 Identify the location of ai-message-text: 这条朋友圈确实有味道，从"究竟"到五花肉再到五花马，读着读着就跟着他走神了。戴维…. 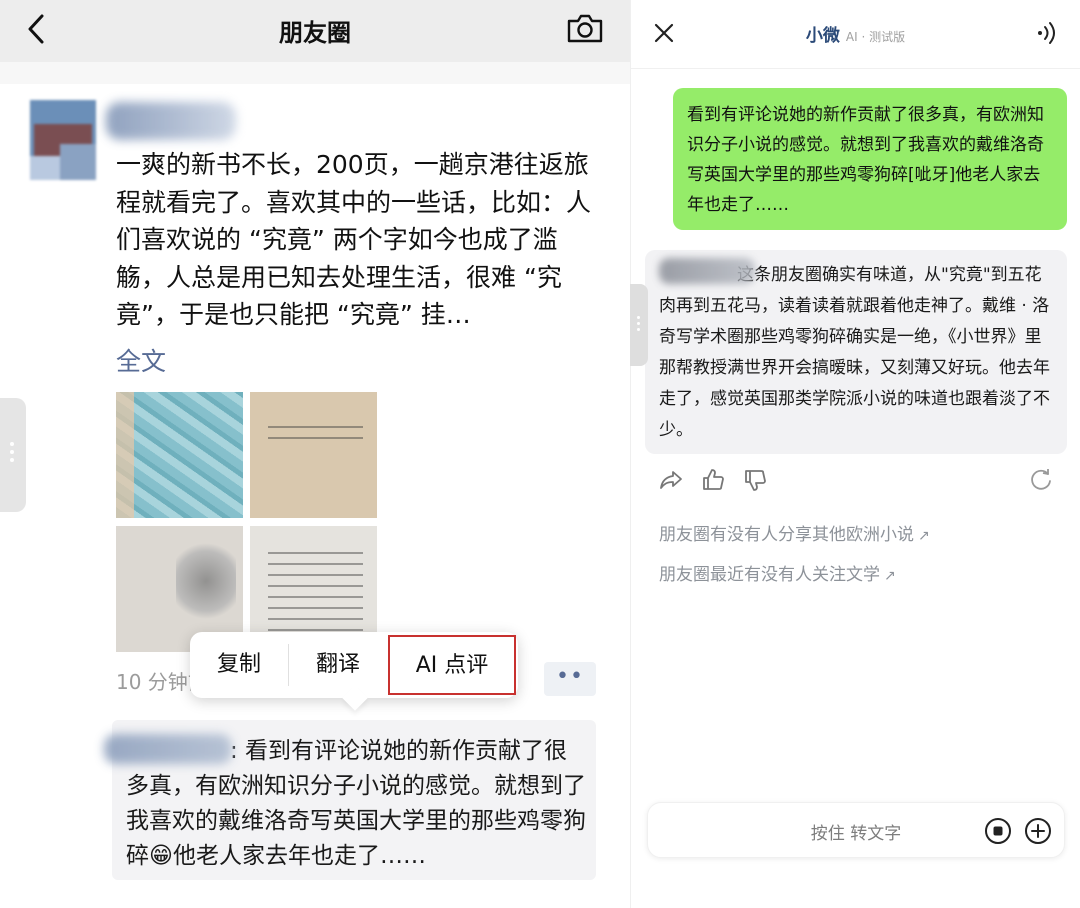
(854, 352).